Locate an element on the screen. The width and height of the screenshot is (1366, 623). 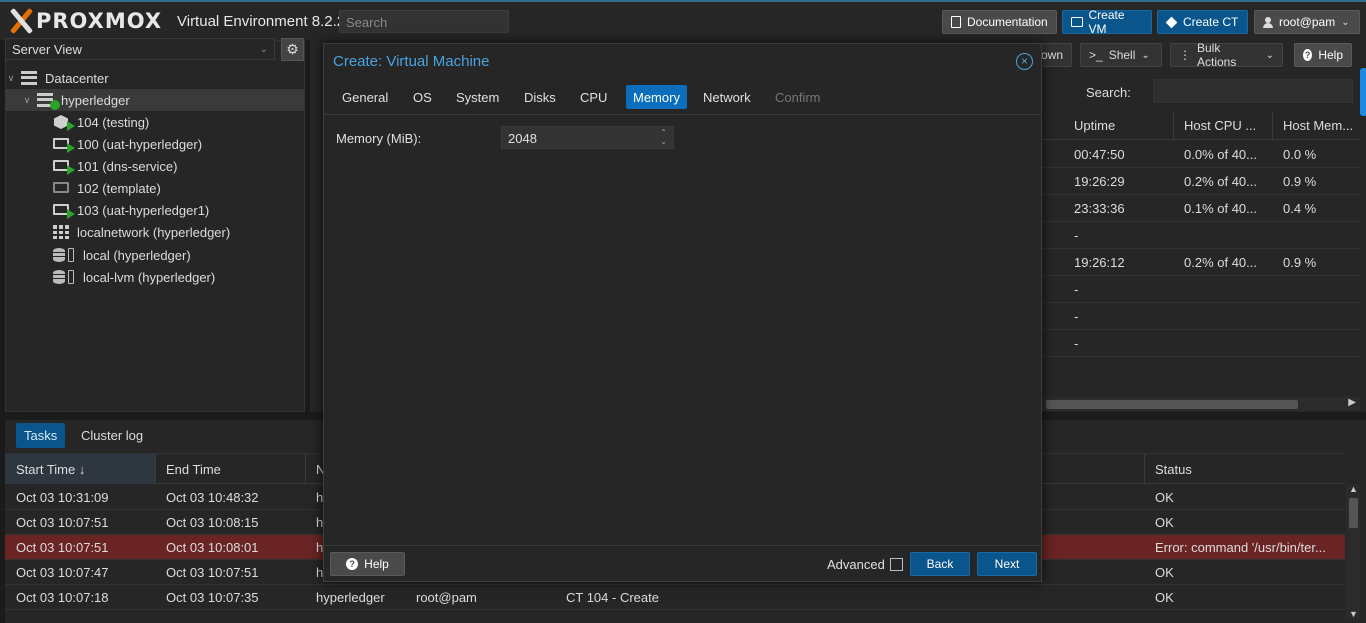
table-row: 00:47:50 0.0% of 40... 0.0 % is located at coordinates (1201, 154).